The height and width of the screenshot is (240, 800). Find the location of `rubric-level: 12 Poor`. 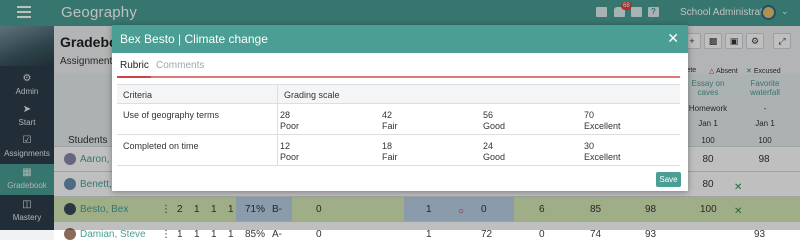

rubric-level: 12 Poor is located at coordinates (289, 152).